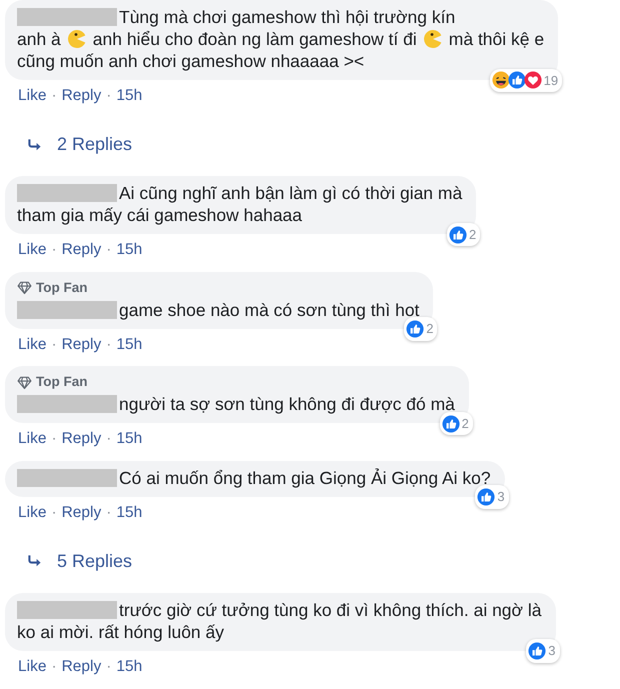  I want to click on comment-text: cũng muốn anh chơi gameshow nhaaaaa ><, so click(190, 61).